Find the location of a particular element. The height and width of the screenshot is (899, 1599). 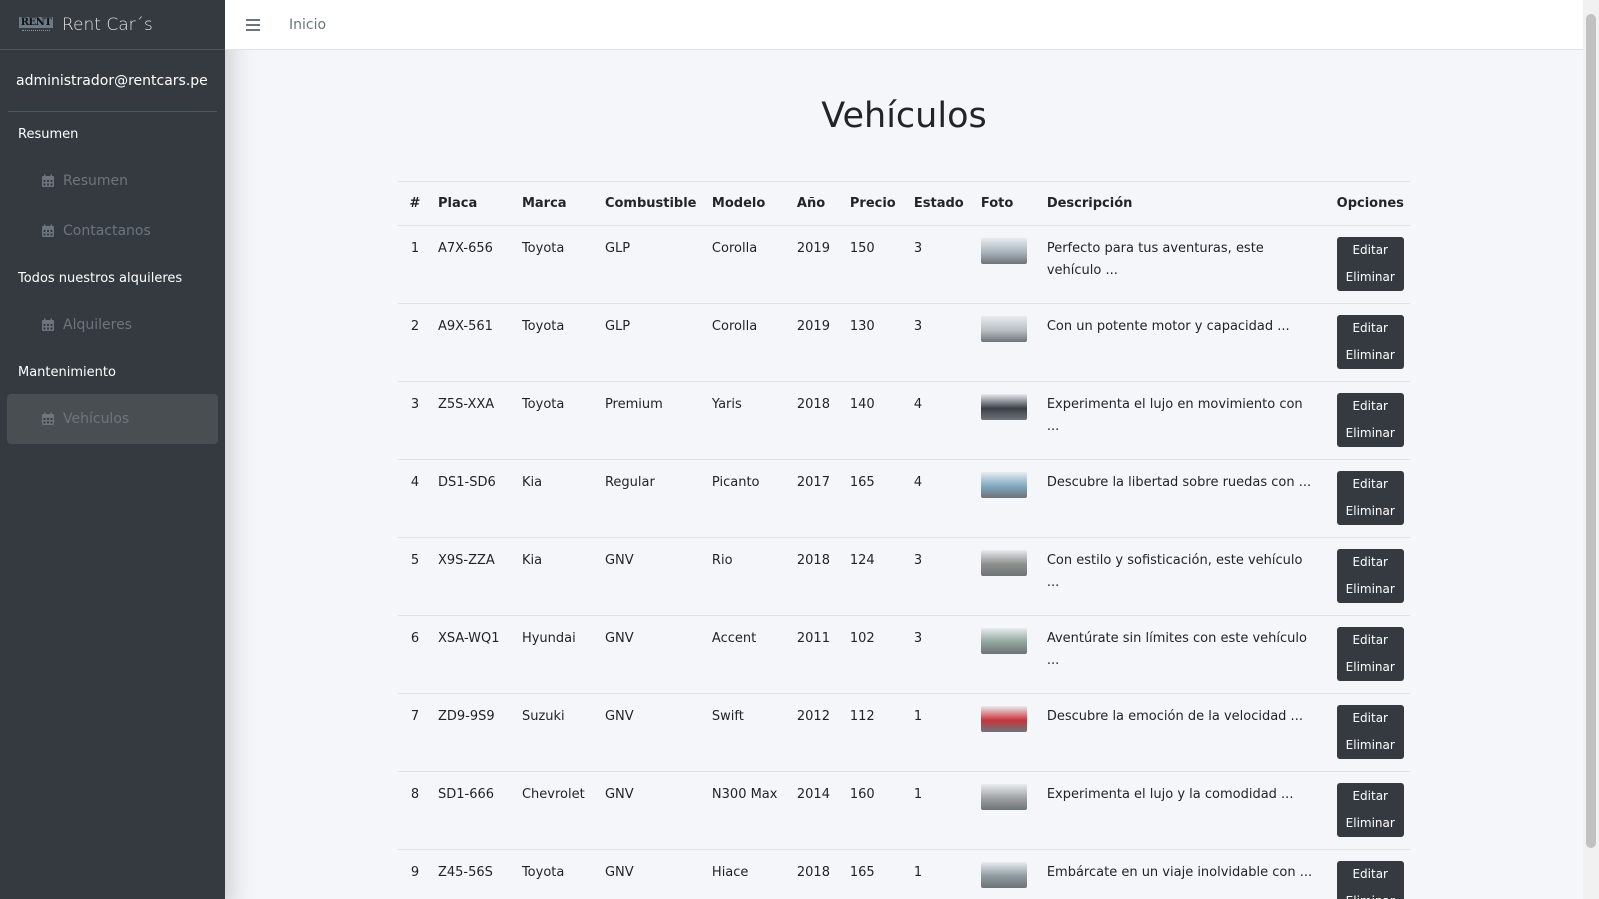

column-header: Marca is located at coordinates (544, 203).